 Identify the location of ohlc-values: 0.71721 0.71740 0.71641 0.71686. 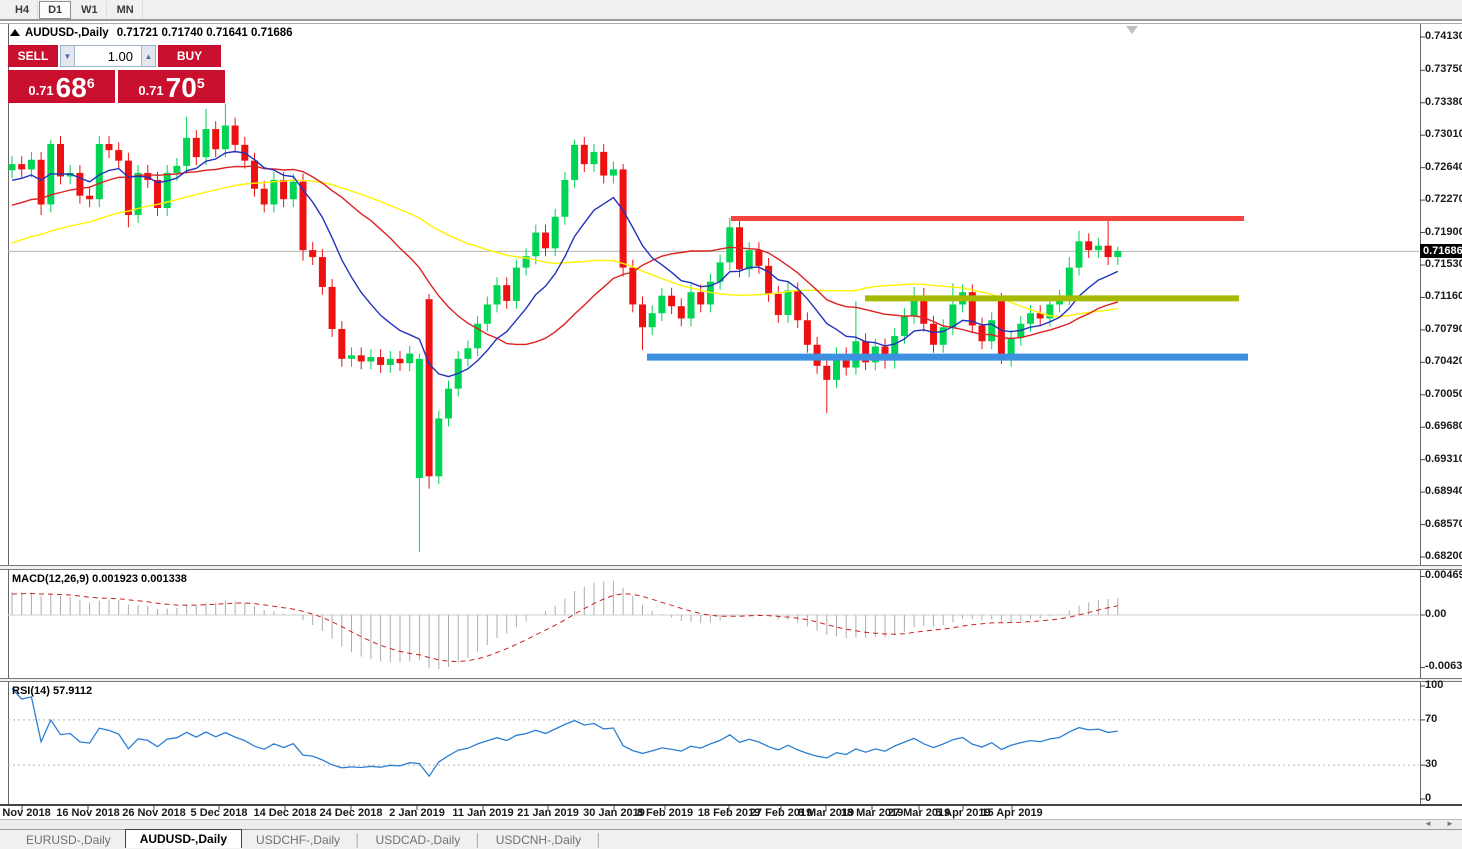
(204, 33).